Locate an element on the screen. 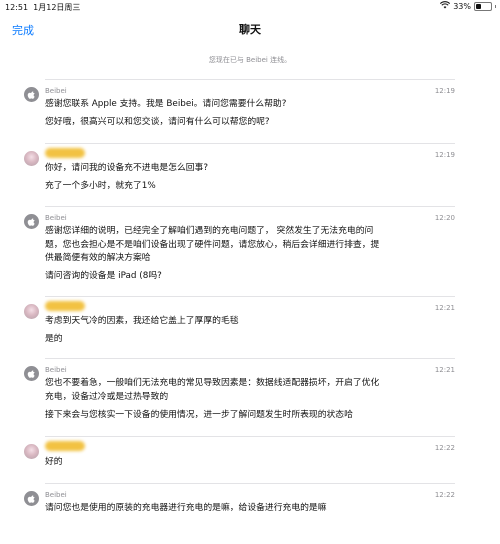 The width and height of the screenshot is (500, 544). nav-bar: 完成 聊天 is located at coordinates (250, 29).